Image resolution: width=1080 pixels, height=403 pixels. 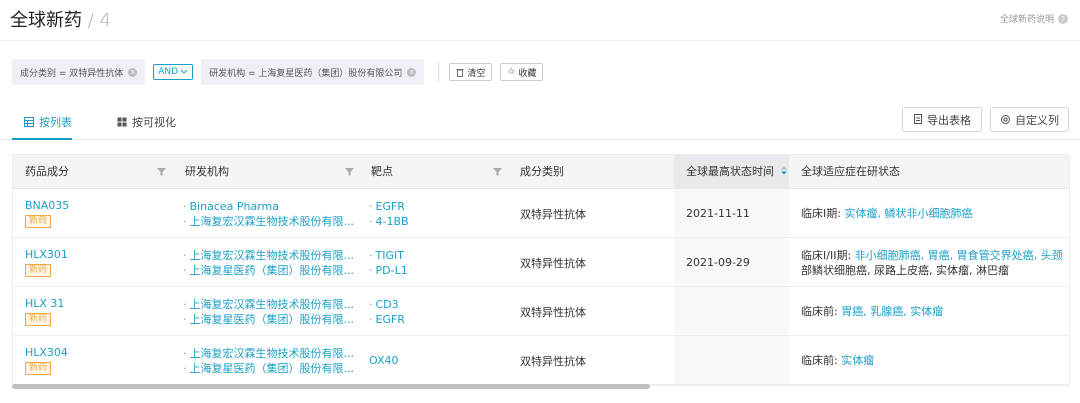 I want to click on column-header-category: 成分类别, so click(x=542, y=172).